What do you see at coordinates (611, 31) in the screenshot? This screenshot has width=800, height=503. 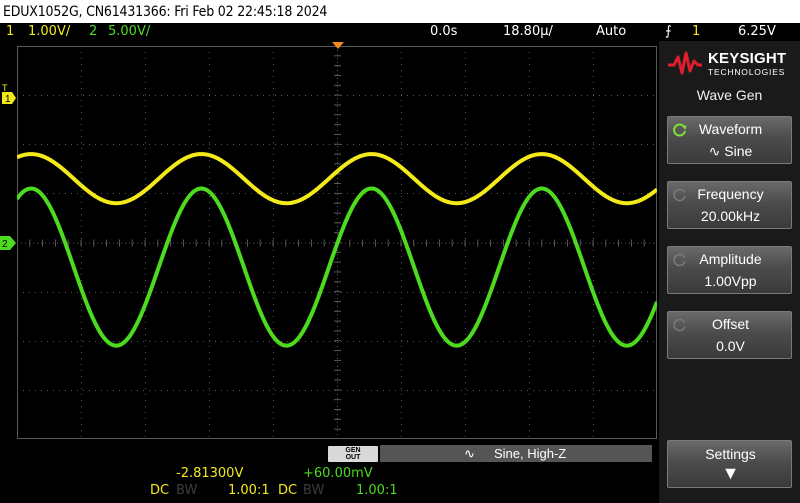 I see `trigger-mode: Auto` at bounding box center [611, 31].